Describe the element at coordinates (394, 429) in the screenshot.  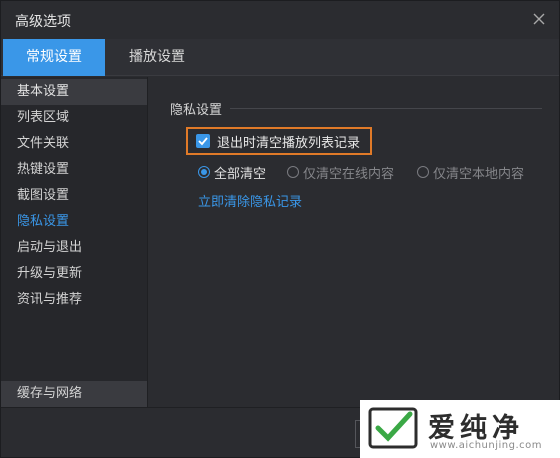
I see `watermark-logo-icon` at that location.